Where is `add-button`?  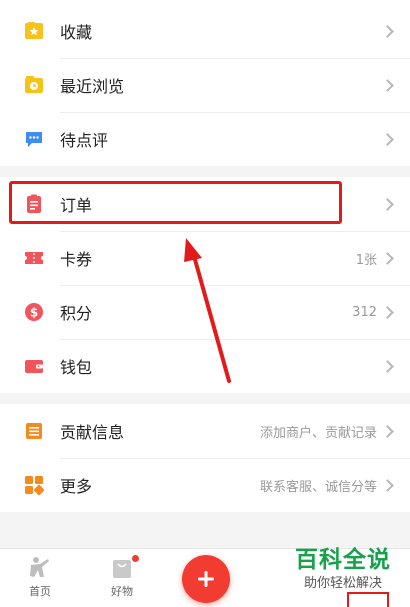
add-button is located at coordinates (206, 579).